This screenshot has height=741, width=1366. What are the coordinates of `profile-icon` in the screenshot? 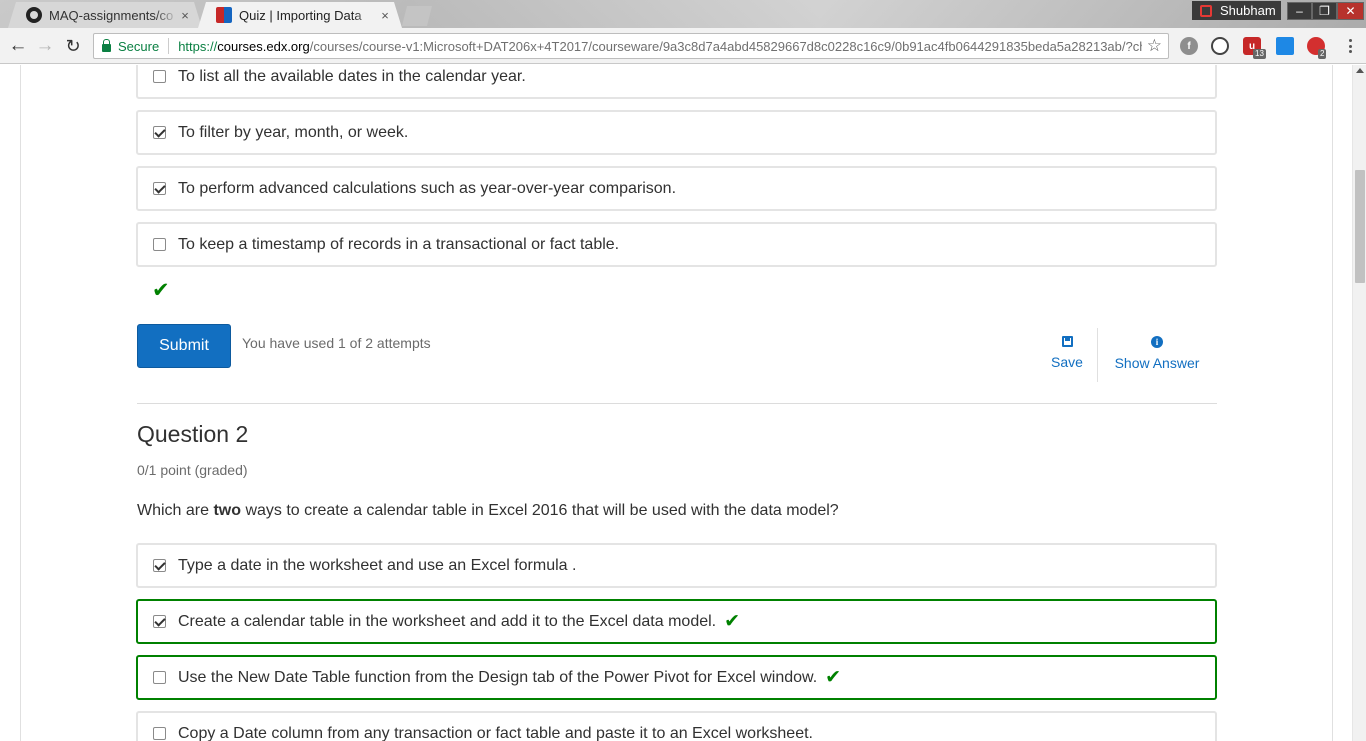 It's located at (1206, 10).